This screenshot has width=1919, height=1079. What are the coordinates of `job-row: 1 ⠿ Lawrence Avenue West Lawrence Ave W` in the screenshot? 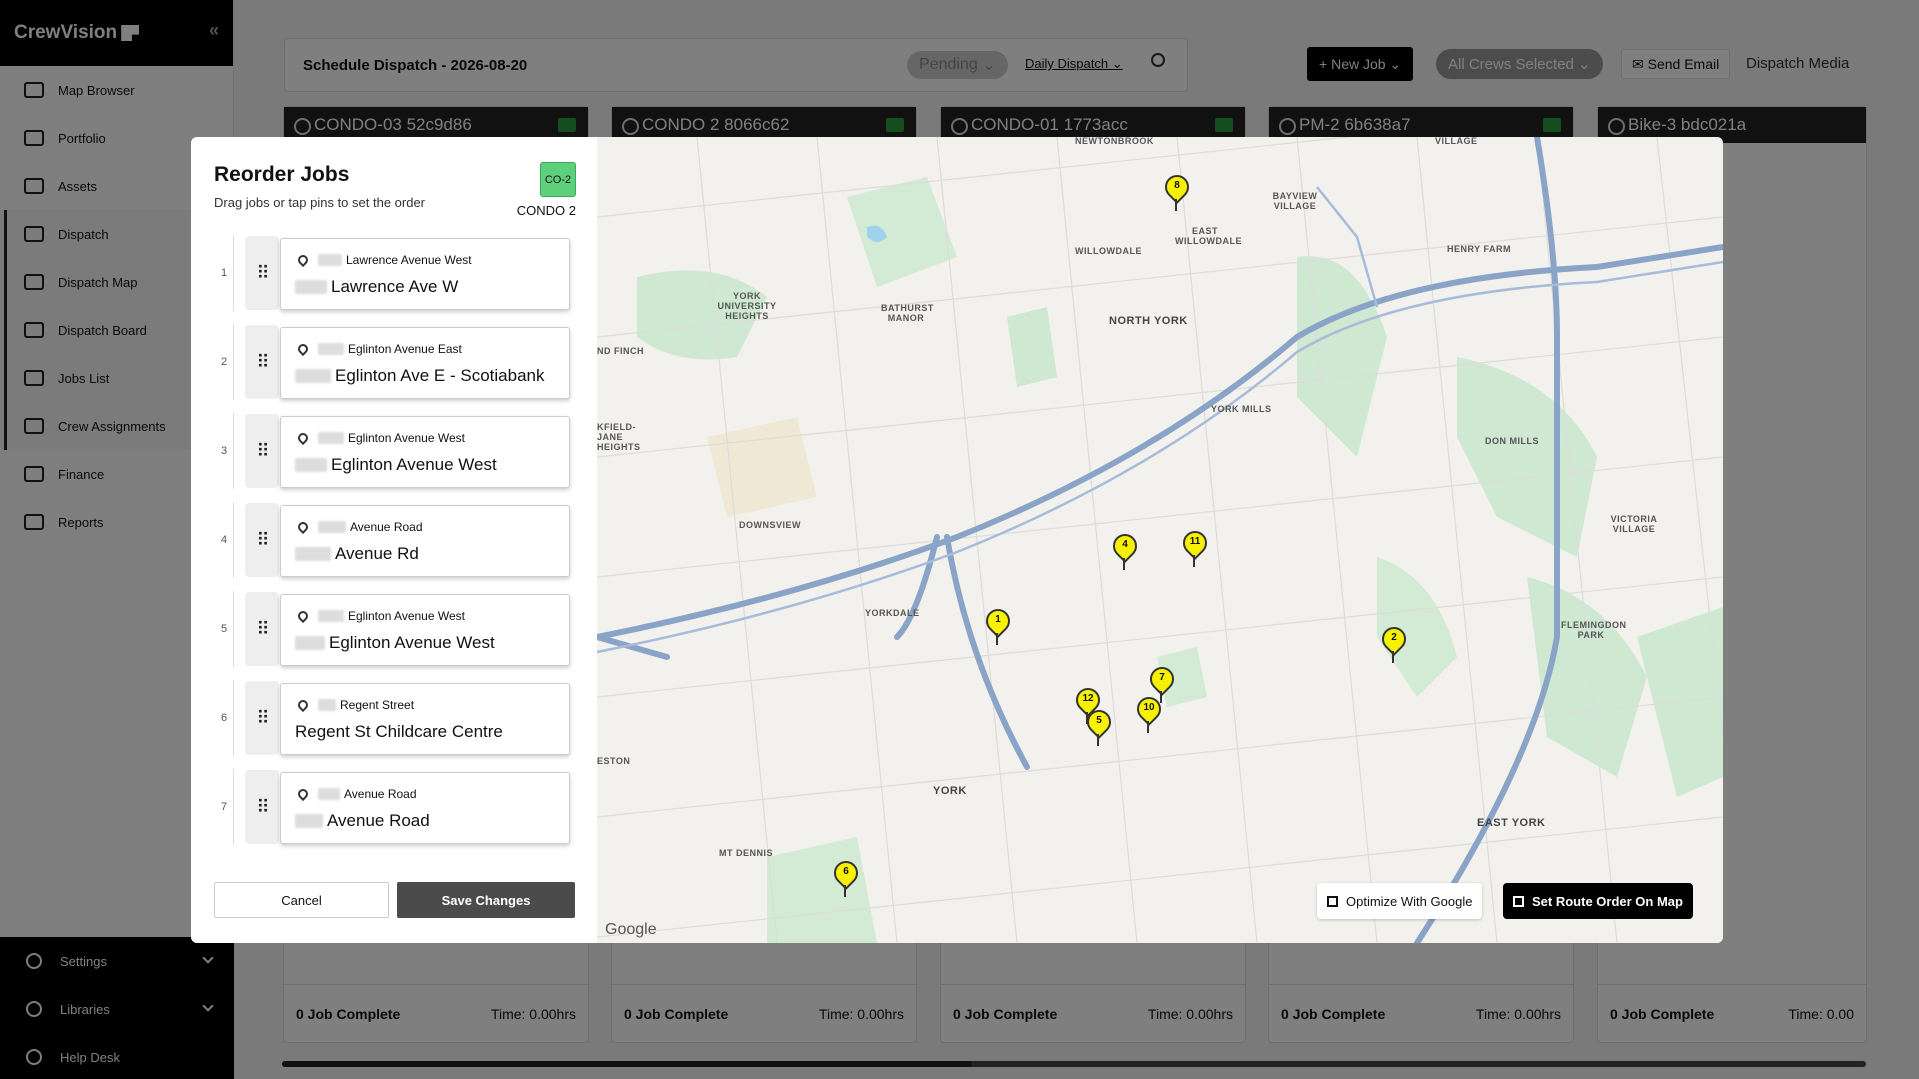 It's located at (394, 273).